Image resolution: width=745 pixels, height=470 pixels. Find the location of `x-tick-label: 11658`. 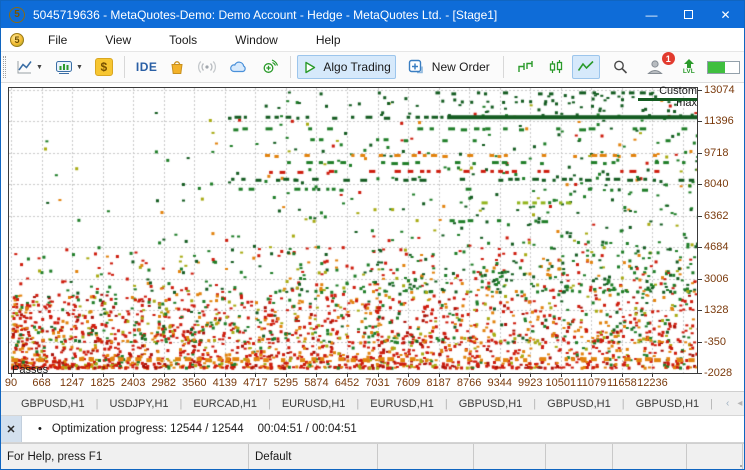

x-tick-label: 11658 is located at coordinates (622, 383).